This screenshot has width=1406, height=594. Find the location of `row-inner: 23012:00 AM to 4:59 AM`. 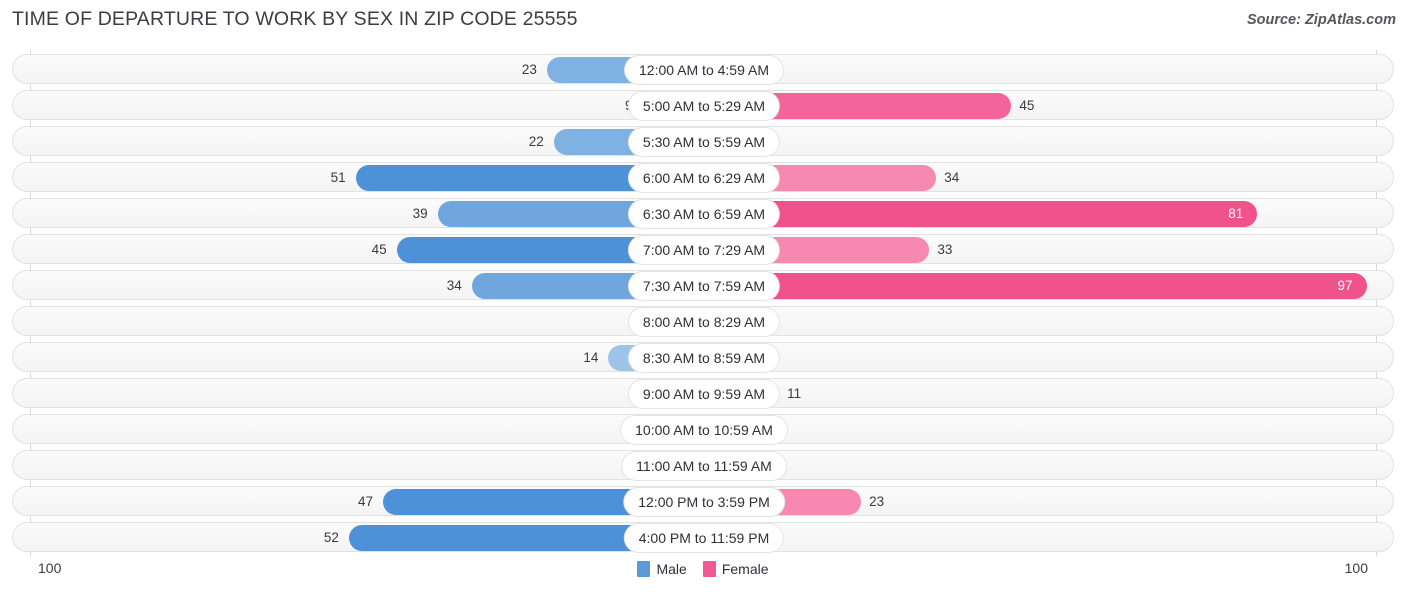

row-inner: 23012:00 AM to 4:59 AM is located at coordinates (703, 69).